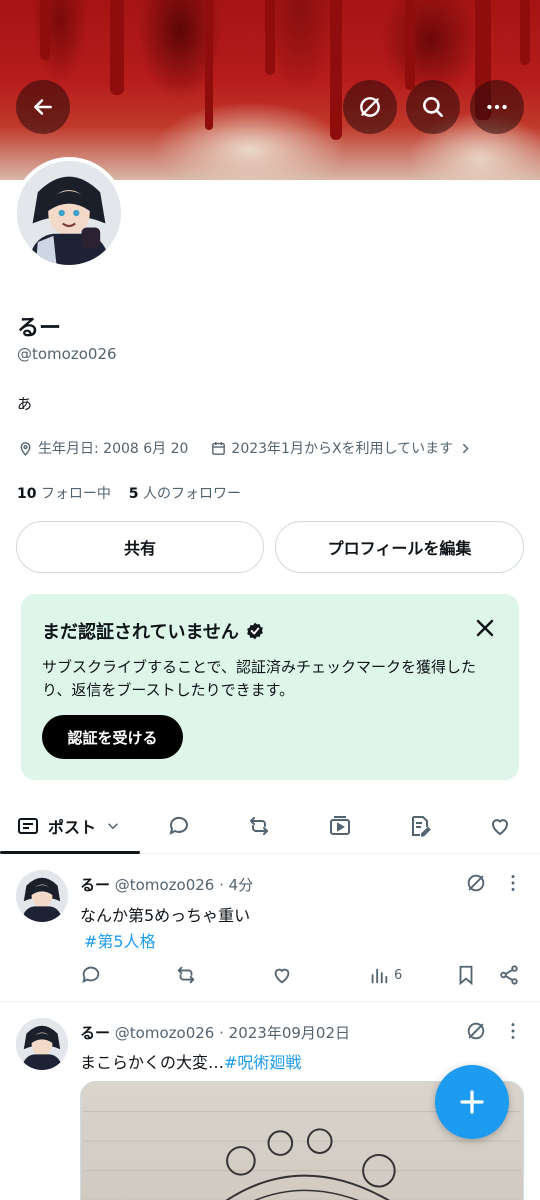 Image resolution: width=540 pixels, height=1200 pixels. I want to click on views-count: 6, so click(398, 975).